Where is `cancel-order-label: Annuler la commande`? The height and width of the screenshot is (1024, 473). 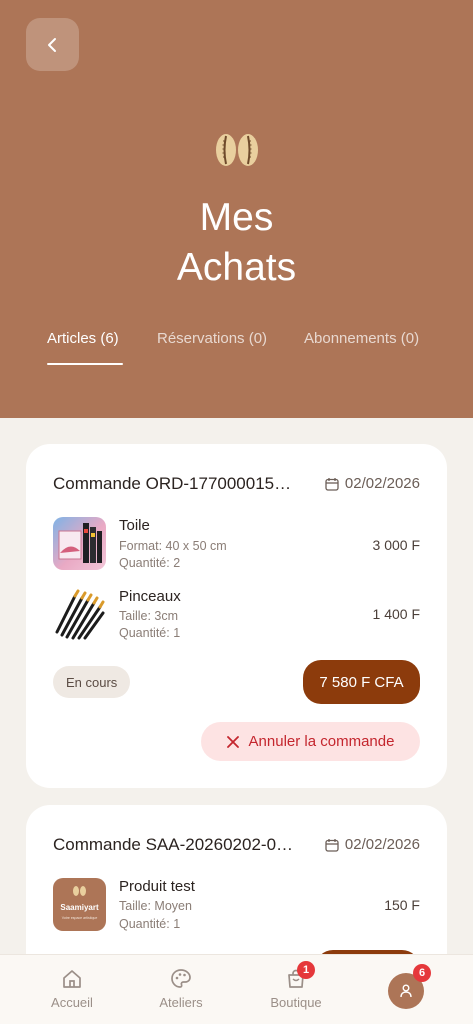 cancel-order-label: Annuler la commande is located at coordinates (321, 741).